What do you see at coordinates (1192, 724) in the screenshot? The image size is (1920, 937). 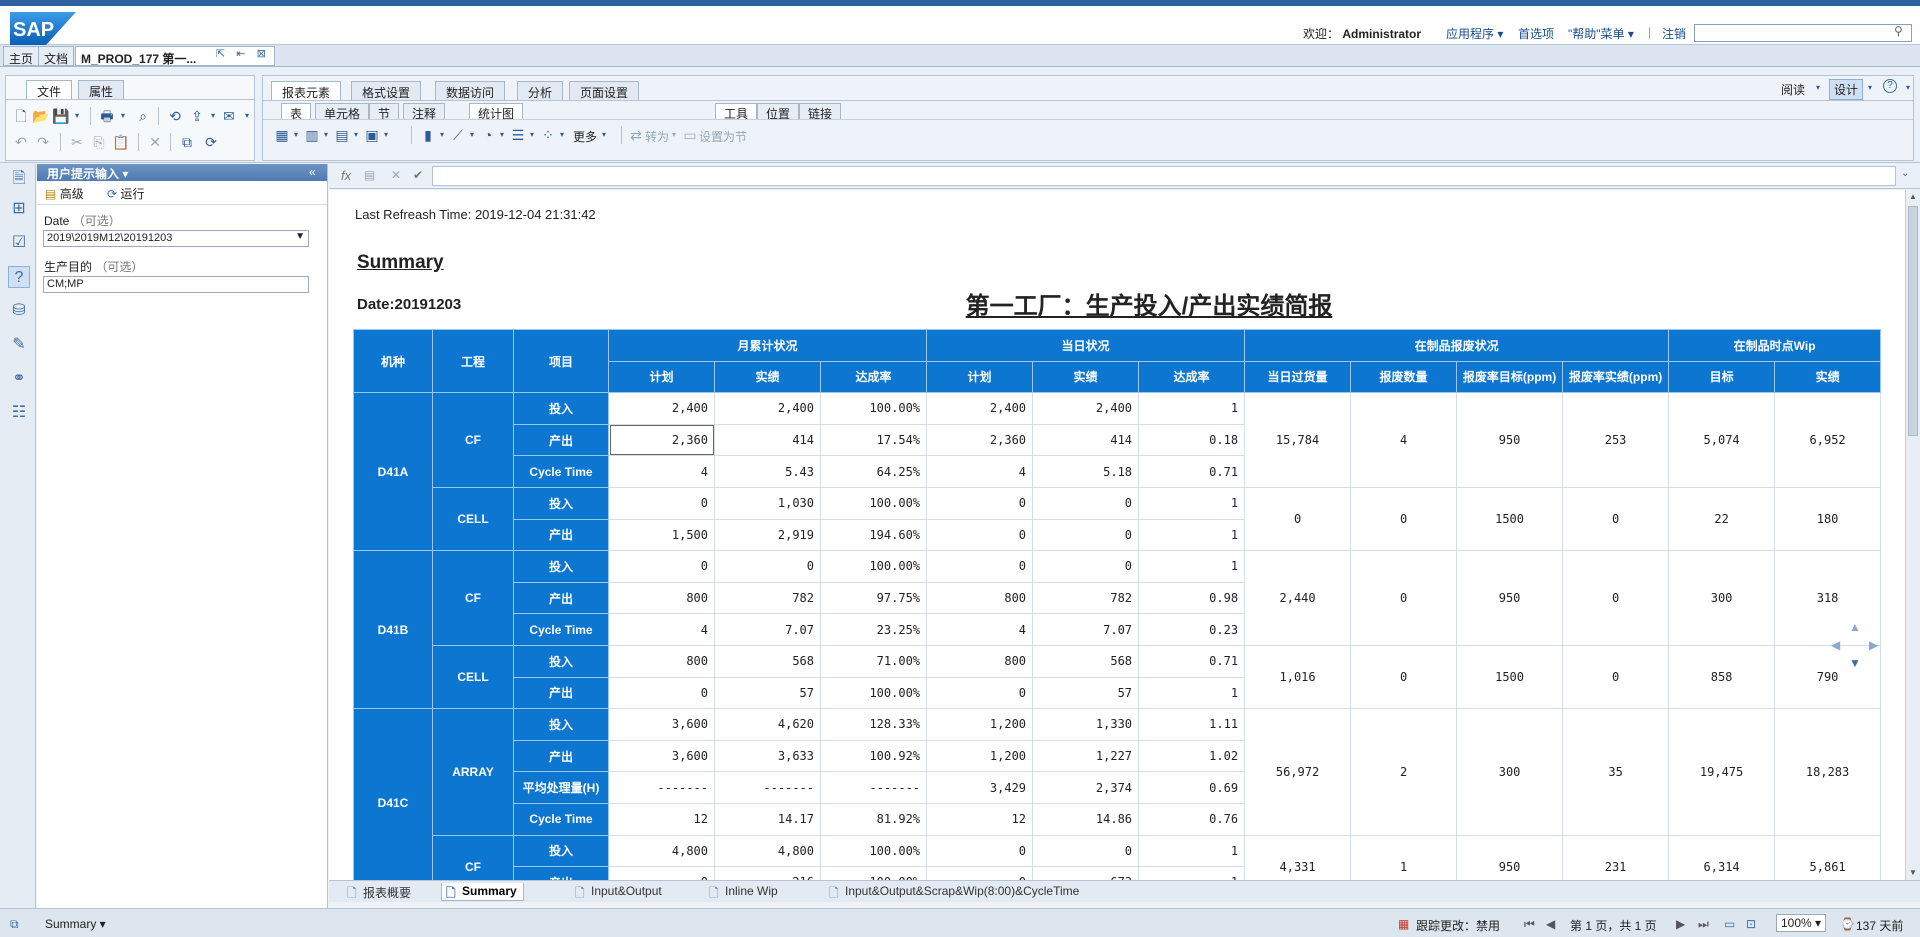 I see `value-cell: 1.11` at bounding box center [1192, 724].